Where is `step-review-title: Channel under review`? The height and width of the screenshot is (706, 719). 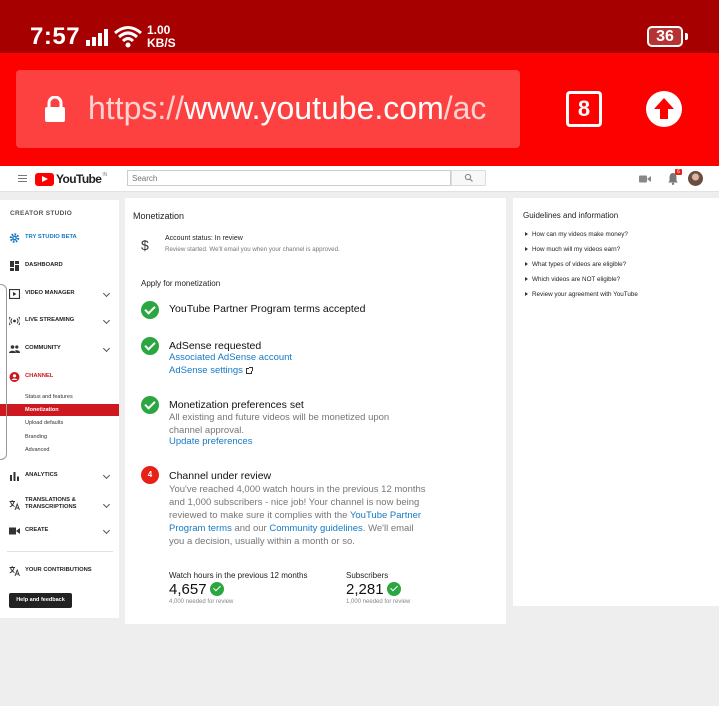 step-review-title: Channel under review is located at coordinates (220, 476).